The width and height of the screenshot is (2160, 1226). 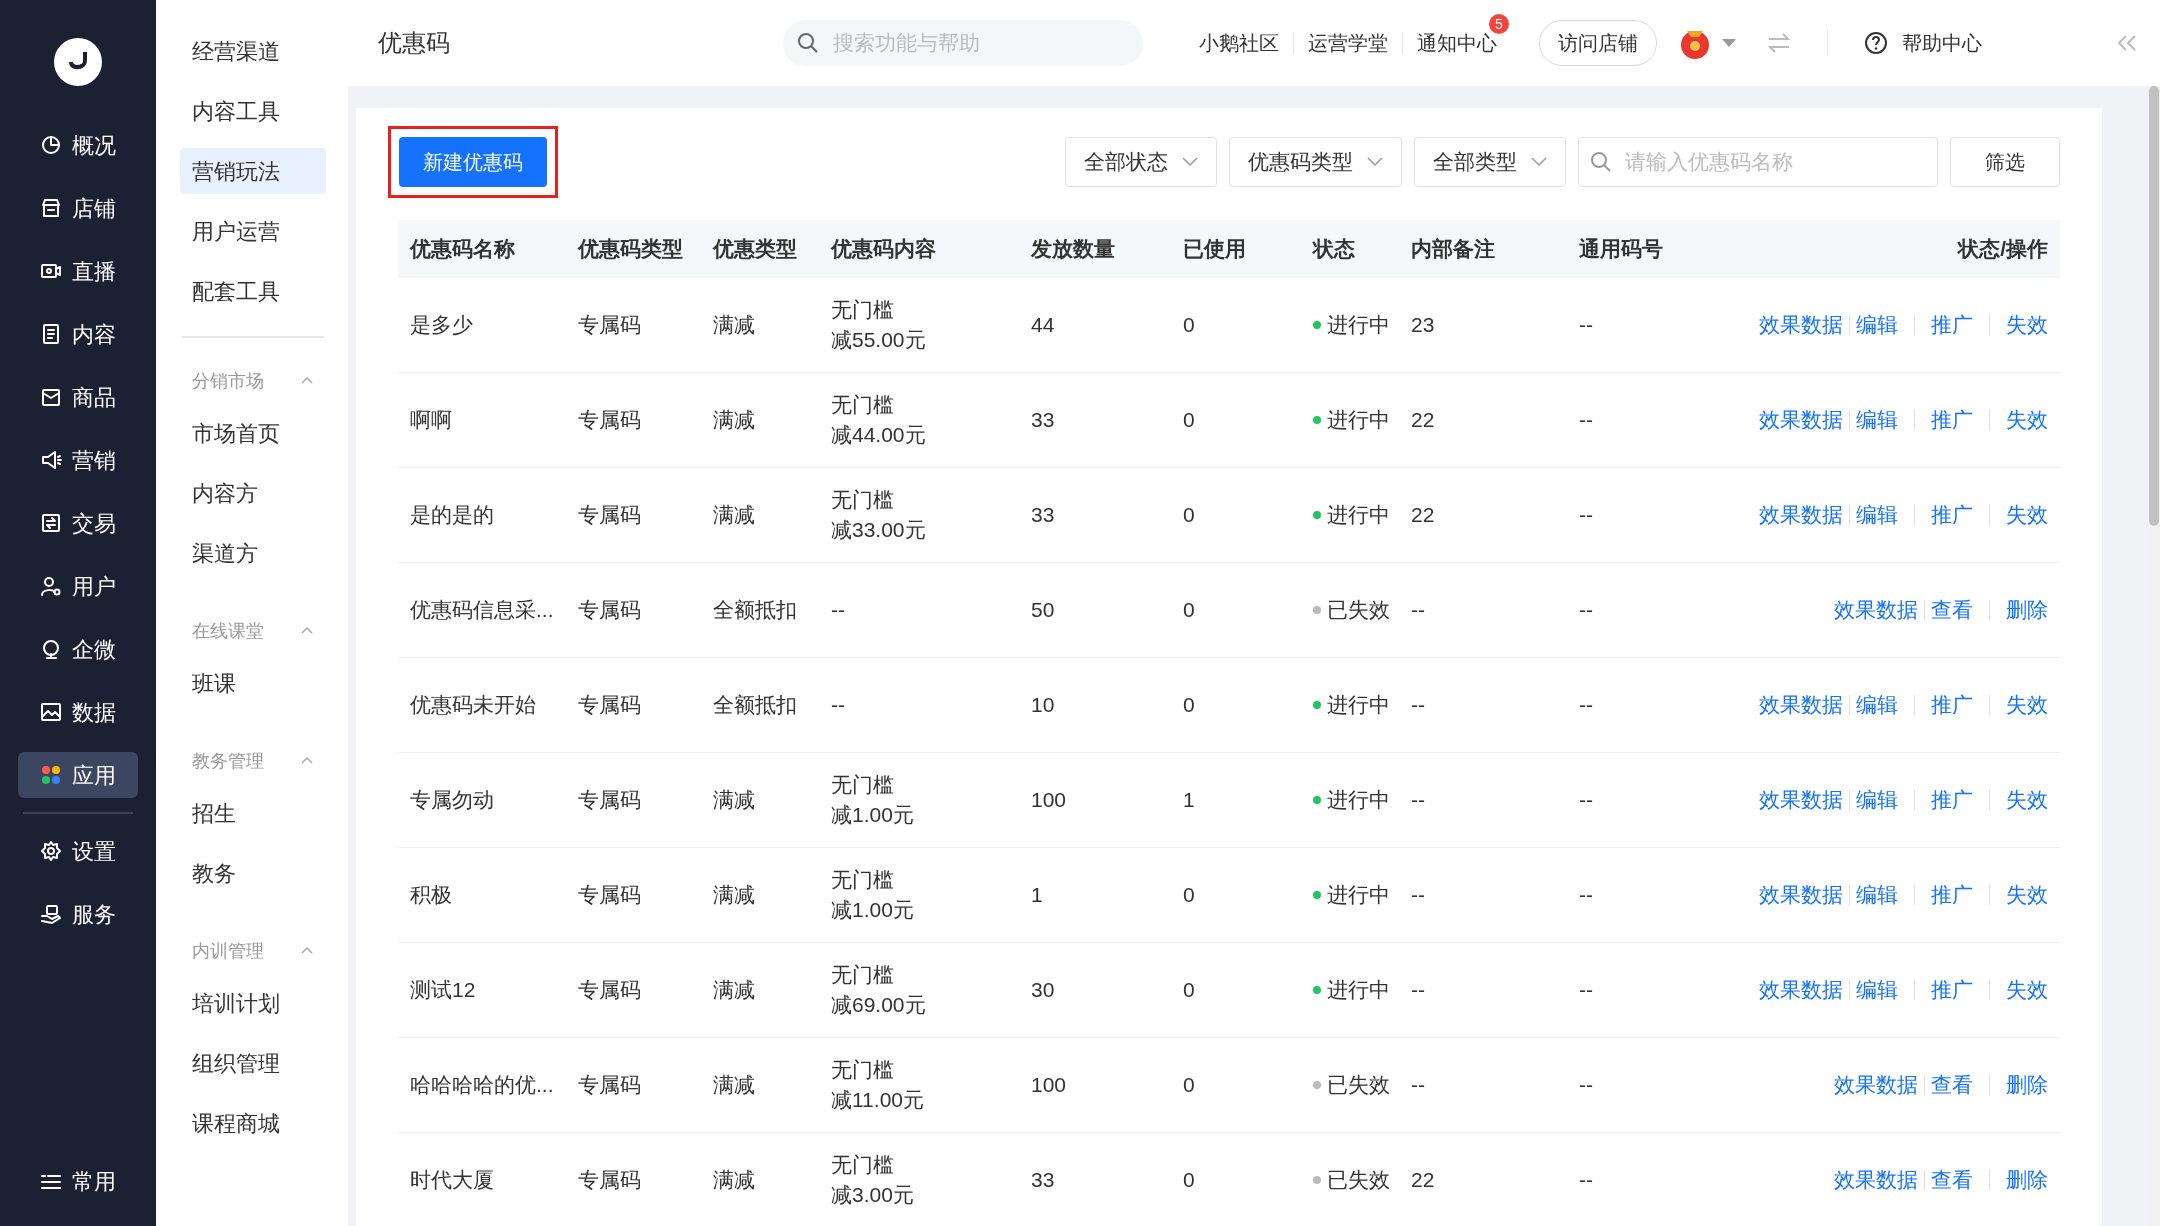 What do you see at coordinates (78, 208) in the screenshot?
I see `nav-item: 店铺` at bounding box center [78, 208].